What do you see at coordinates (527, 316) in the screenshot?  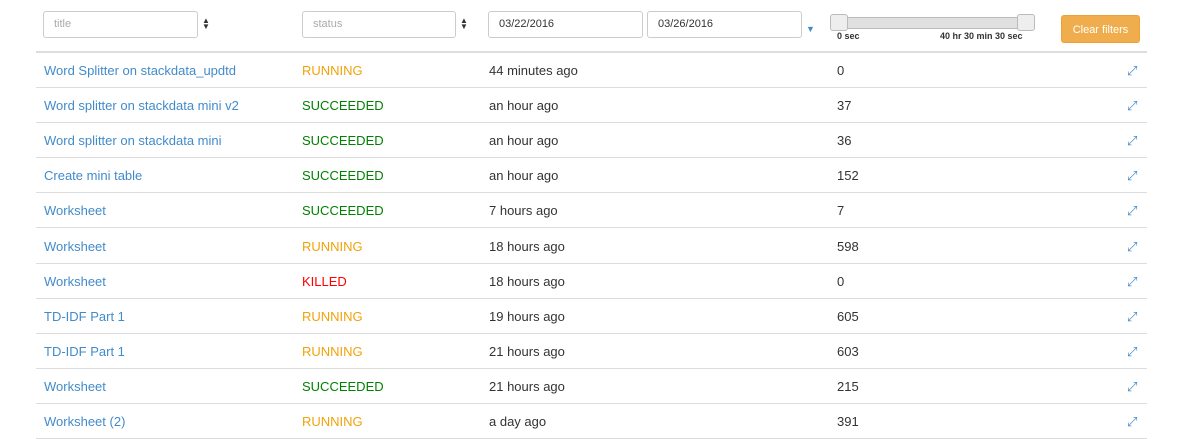 I see `time-text: 19 hours ago` at bounding box center [527, 316].